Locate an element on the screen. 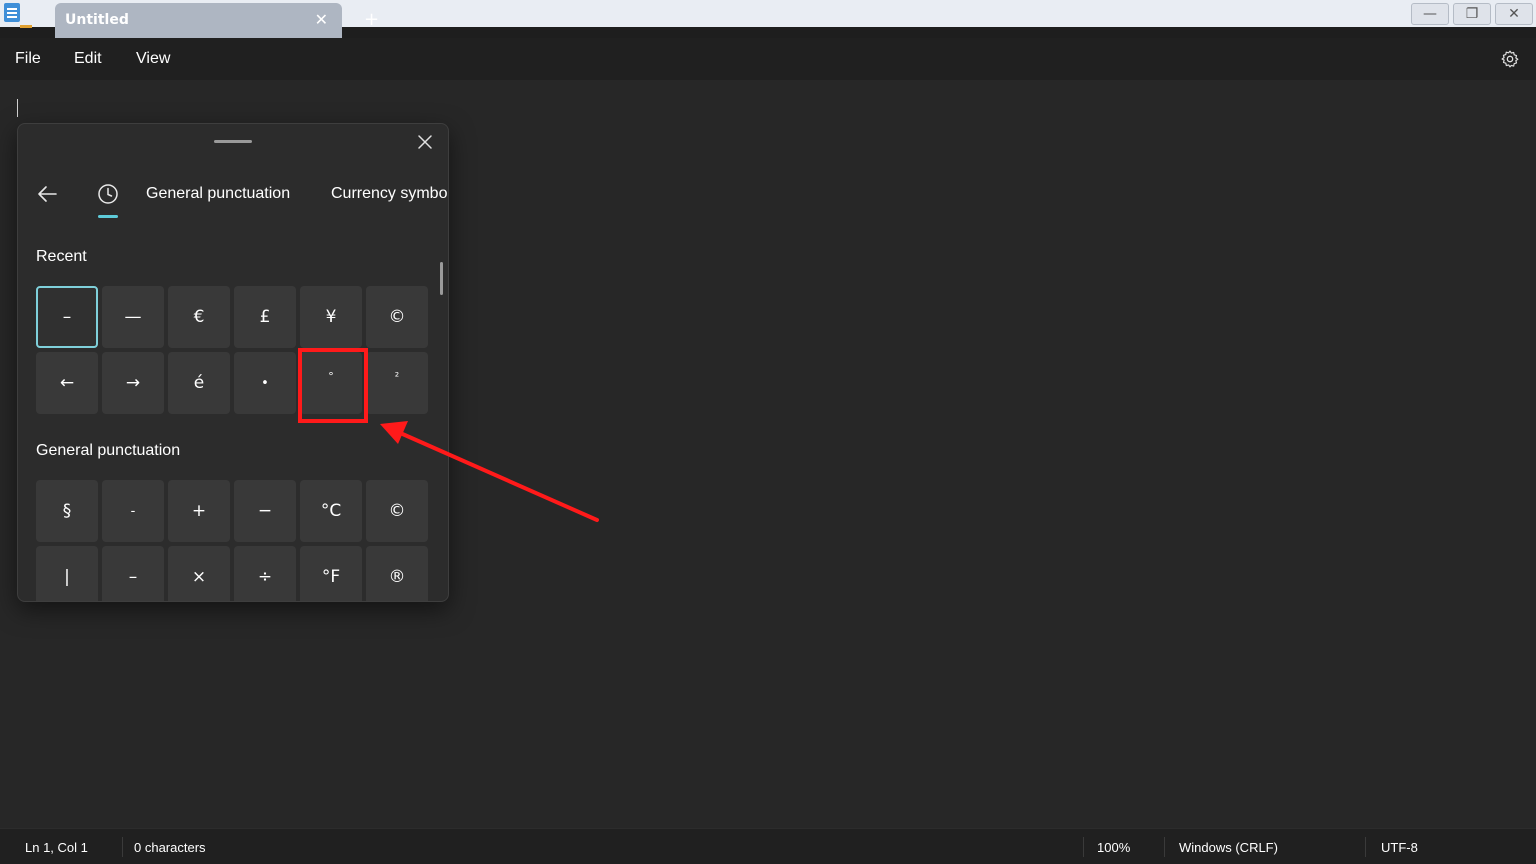 Image resolution: width=1536 pixels, height=864 pixels. symbol-cell: — is located at coordinates (133, 317).